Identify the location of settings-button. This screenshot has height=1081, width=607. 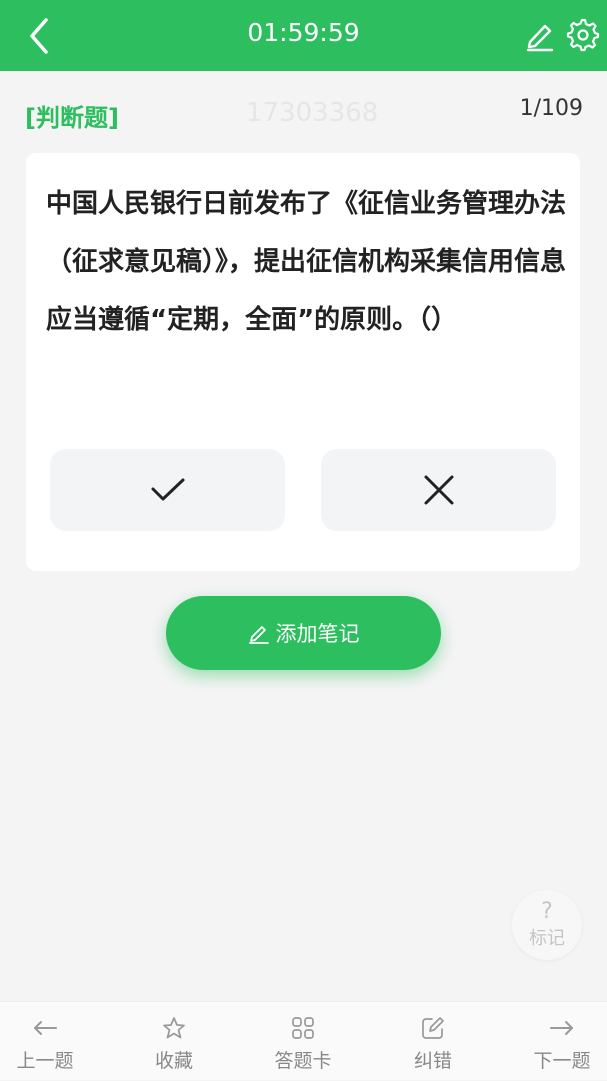
(583, 35).